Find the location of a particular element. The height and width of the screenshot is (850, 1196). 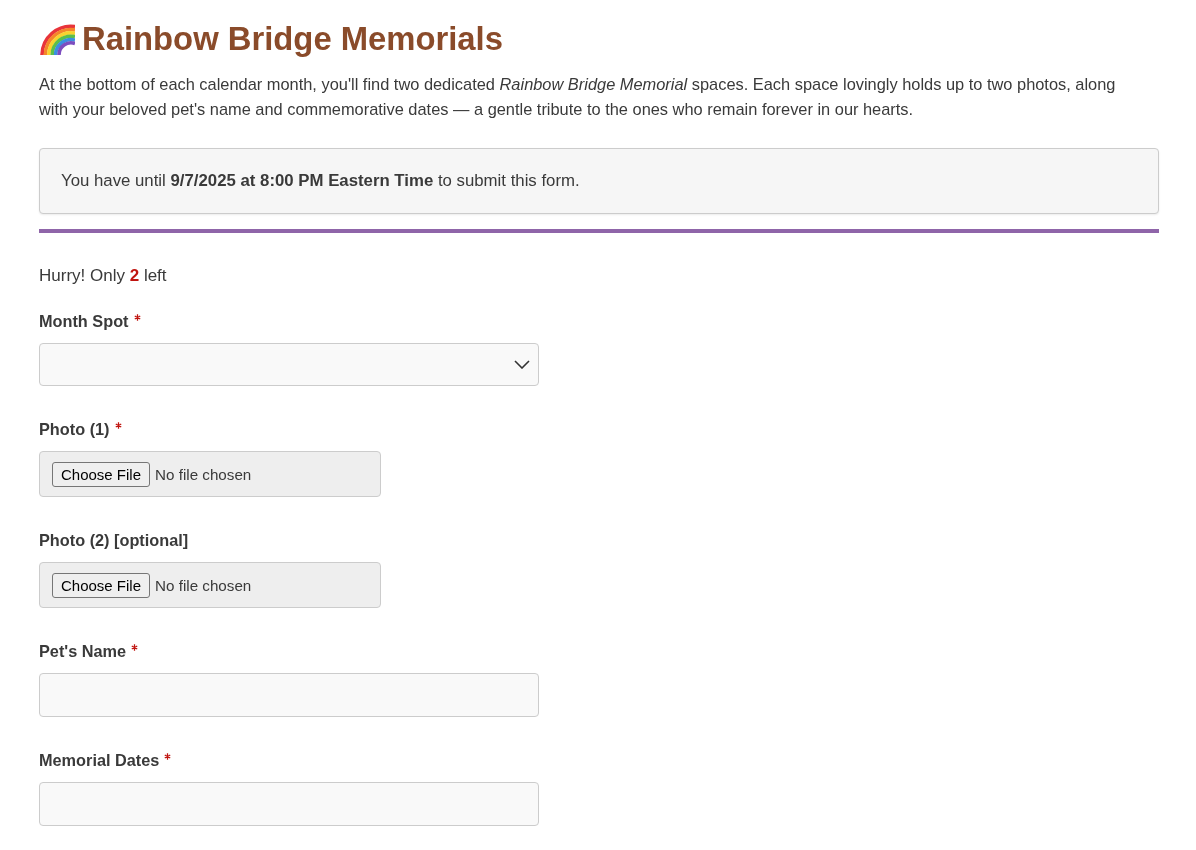

deadline-text: You have until 9/7/2025 at 8:00 PM Eastern Time to submit this form. is located at coordinates (320, 181).